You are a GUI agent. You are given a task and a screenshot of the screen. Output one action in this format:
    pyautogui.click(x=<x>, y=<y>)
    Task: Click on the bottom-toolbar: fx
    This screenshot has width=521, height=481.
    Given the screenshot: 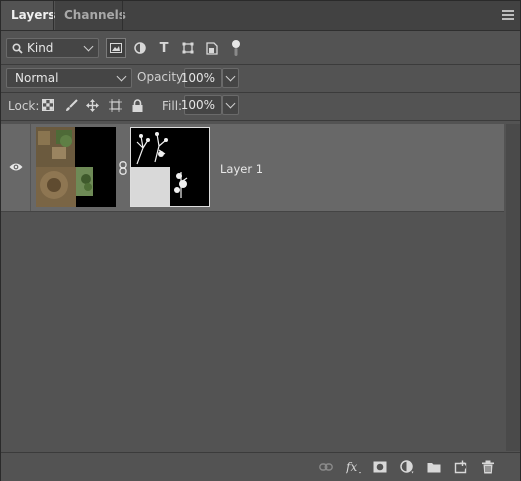 What is the action you would take?
    pyautogui.click(x=260, y=466)
    